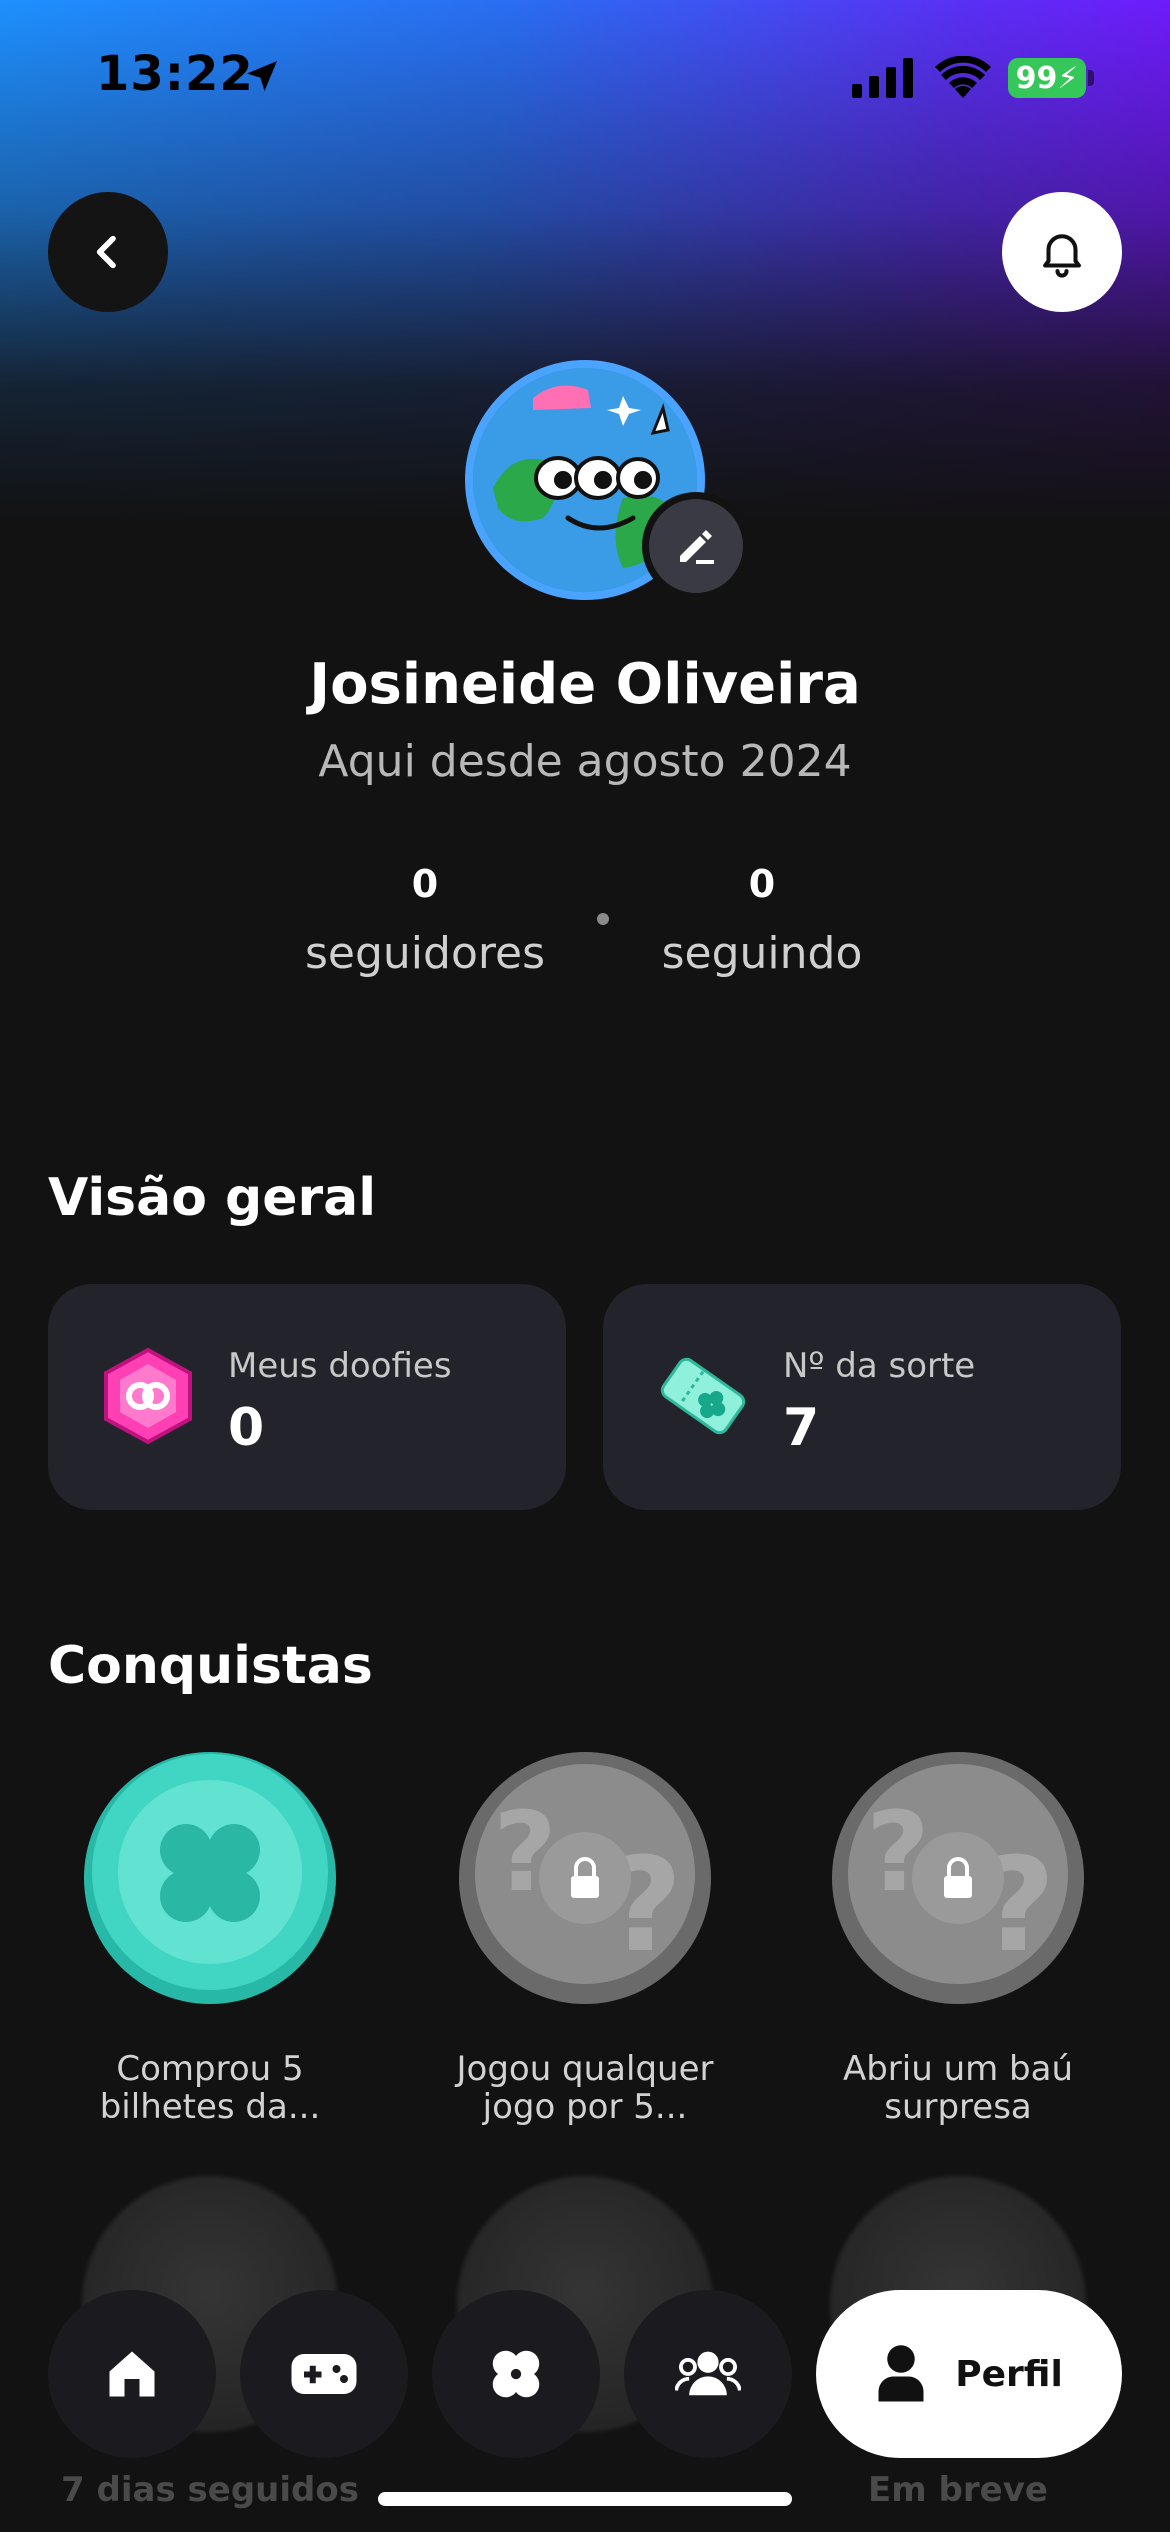 The height and width of the screenshot is (2532, 1170). Describe the element at coordinates (703, 1396) in the screenshot. I see `lucky-ticket-icon` at that location.